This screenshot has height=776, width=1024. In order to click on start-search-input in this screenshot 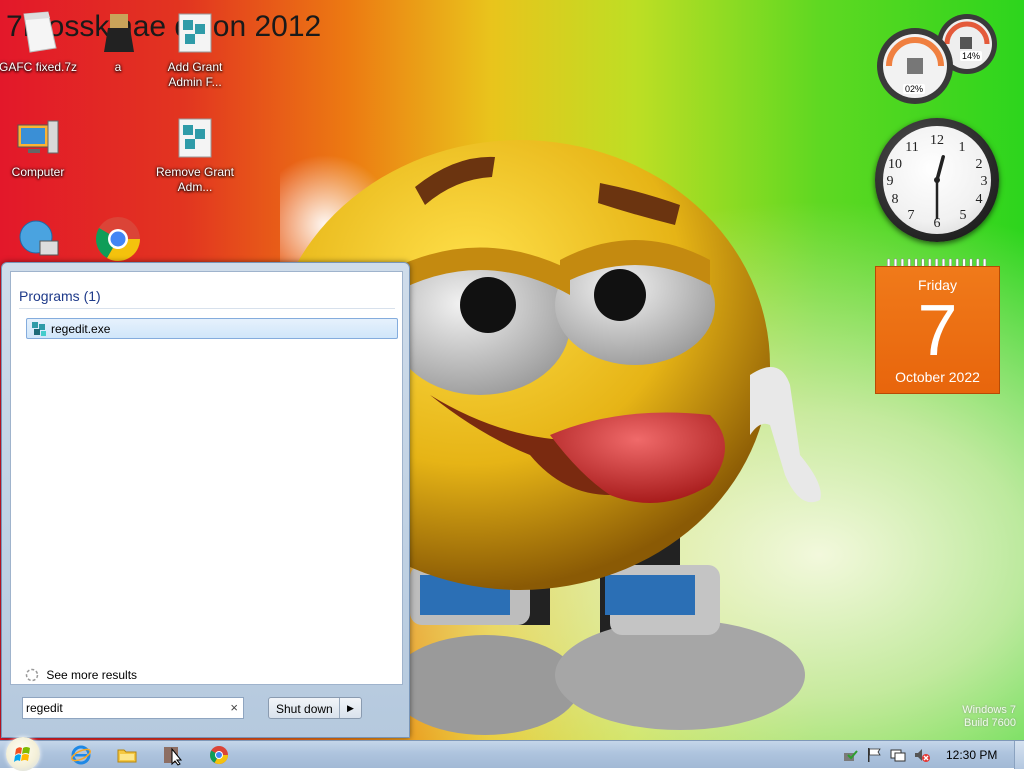, I will do `click(121, 708)`.